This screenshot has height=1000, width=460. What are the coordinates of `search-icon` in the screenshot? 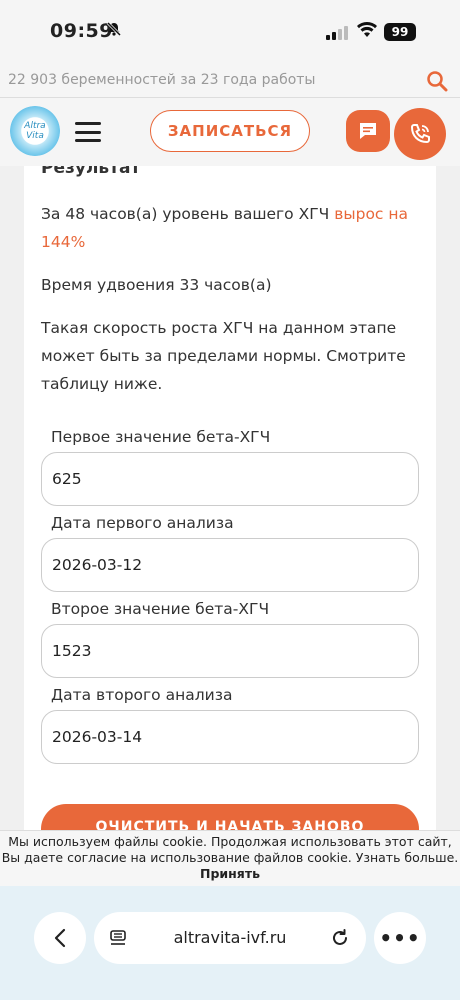 It's located at (437, 81).